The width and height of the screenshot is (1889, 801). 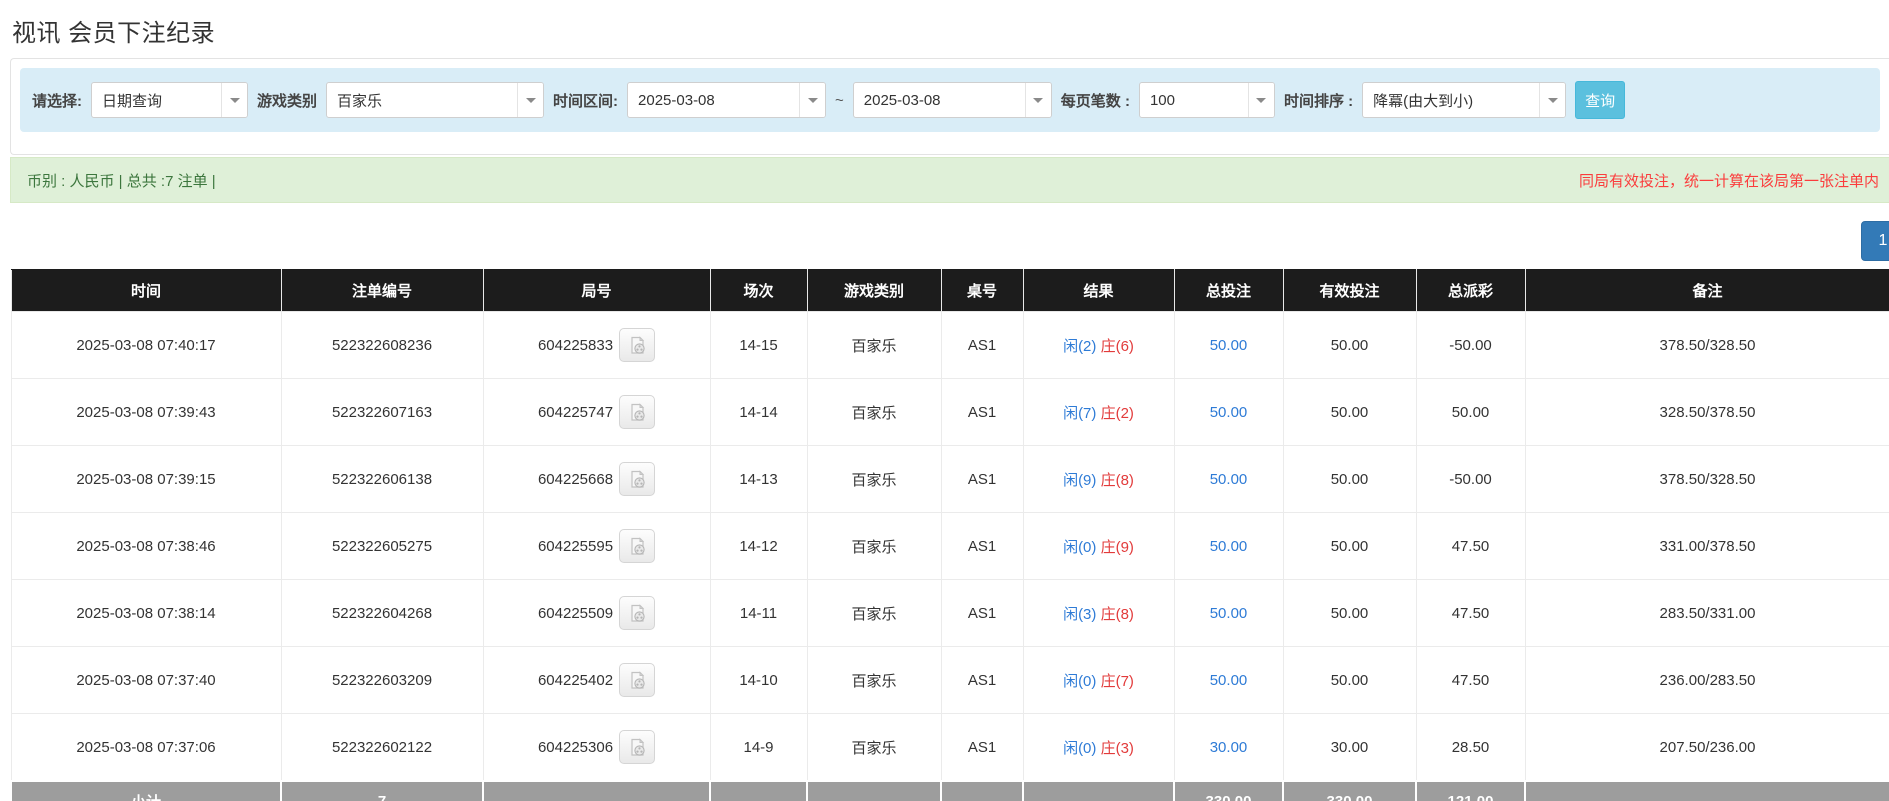 I want to click on page-1-button: 1, so click(x=1875, y=241).